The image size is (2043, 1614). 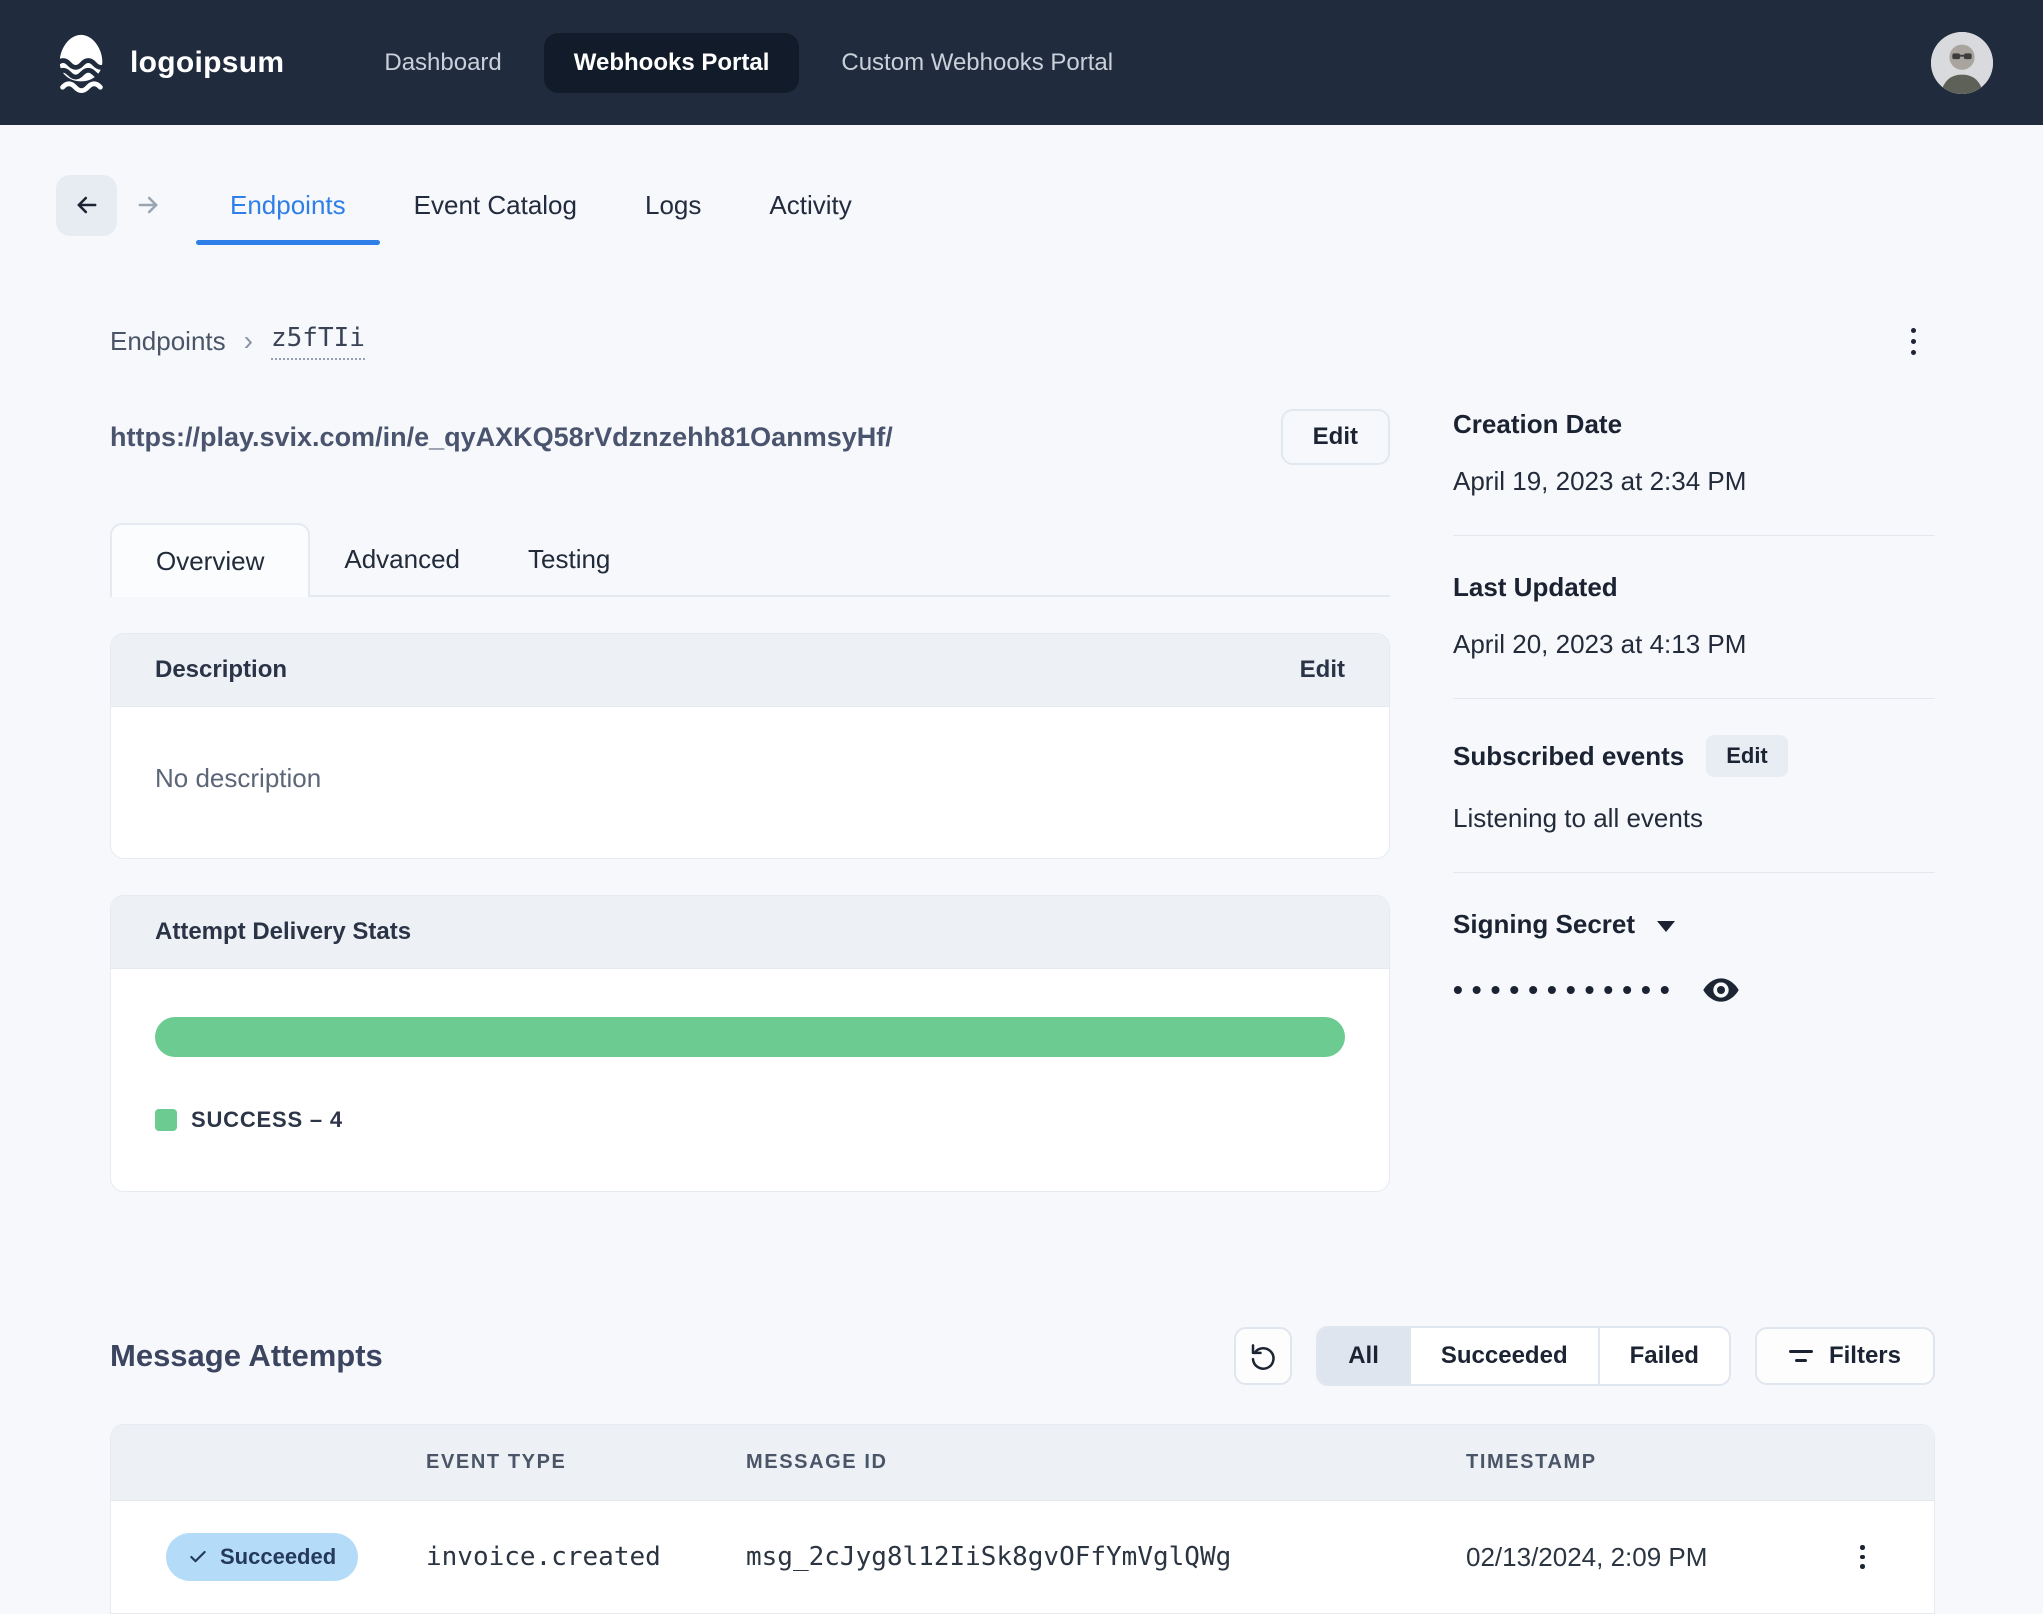 What do you see at coordinates (317, 341) in the screenshot?
I see `breadcrumb-endpoint-id: z5fTIi` at bounding box center [317, 341].